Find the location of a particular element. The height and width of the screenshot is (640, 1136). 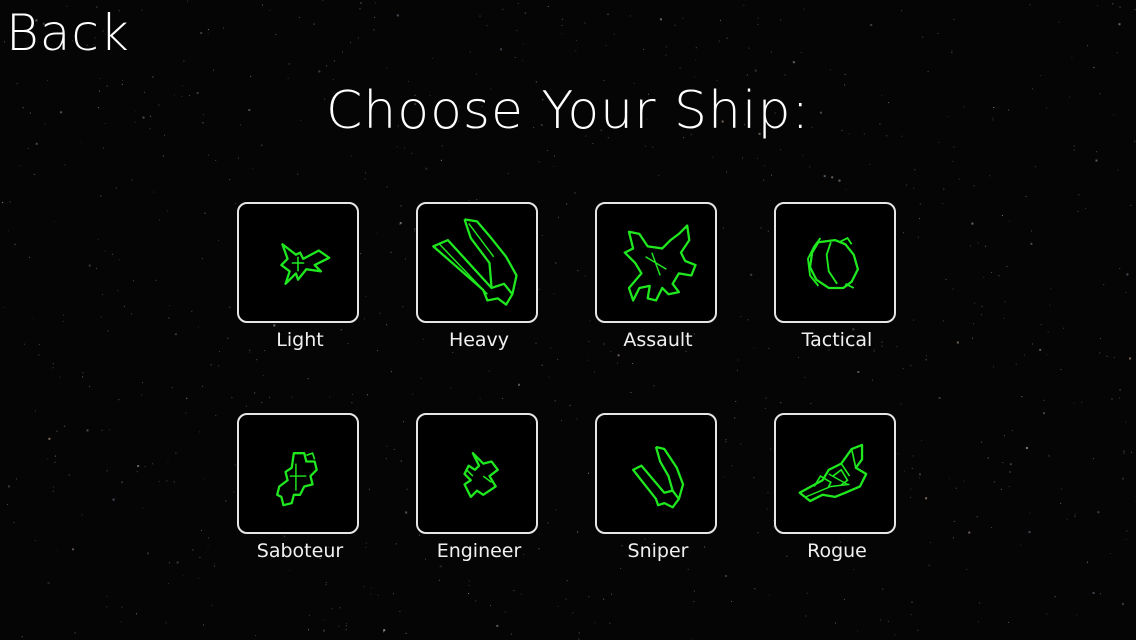

engineer-ship-icon is located at coordinates (481, 474).